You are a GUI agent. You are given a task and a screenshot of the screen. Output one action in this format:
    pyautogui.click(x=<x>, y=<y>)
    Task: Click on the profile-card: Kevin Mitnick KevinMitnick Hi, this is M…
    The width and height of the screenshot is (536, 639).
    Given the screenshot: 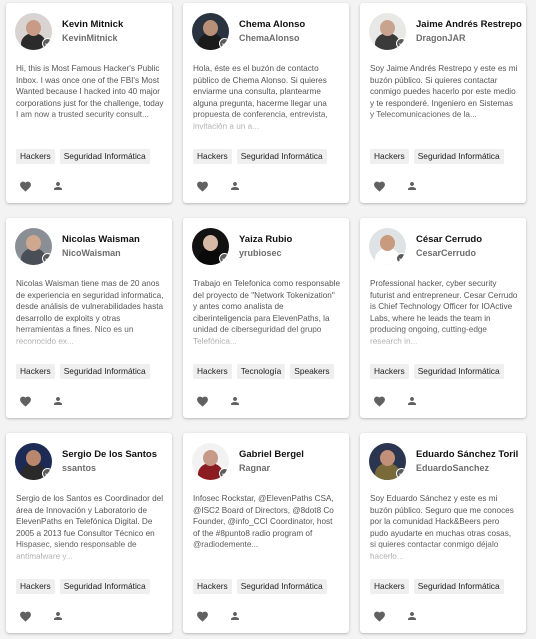 What is the action you would take?
    pyautogui.click(x=89, y=103)
    